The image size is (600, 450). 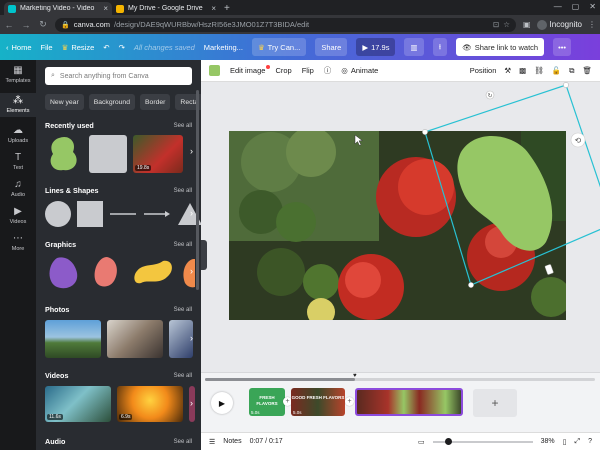 What do you see at coordinates (571, 71) in the screenshot?
I see `duplicate-icon: ⧉` at bounding box center [571, 71].